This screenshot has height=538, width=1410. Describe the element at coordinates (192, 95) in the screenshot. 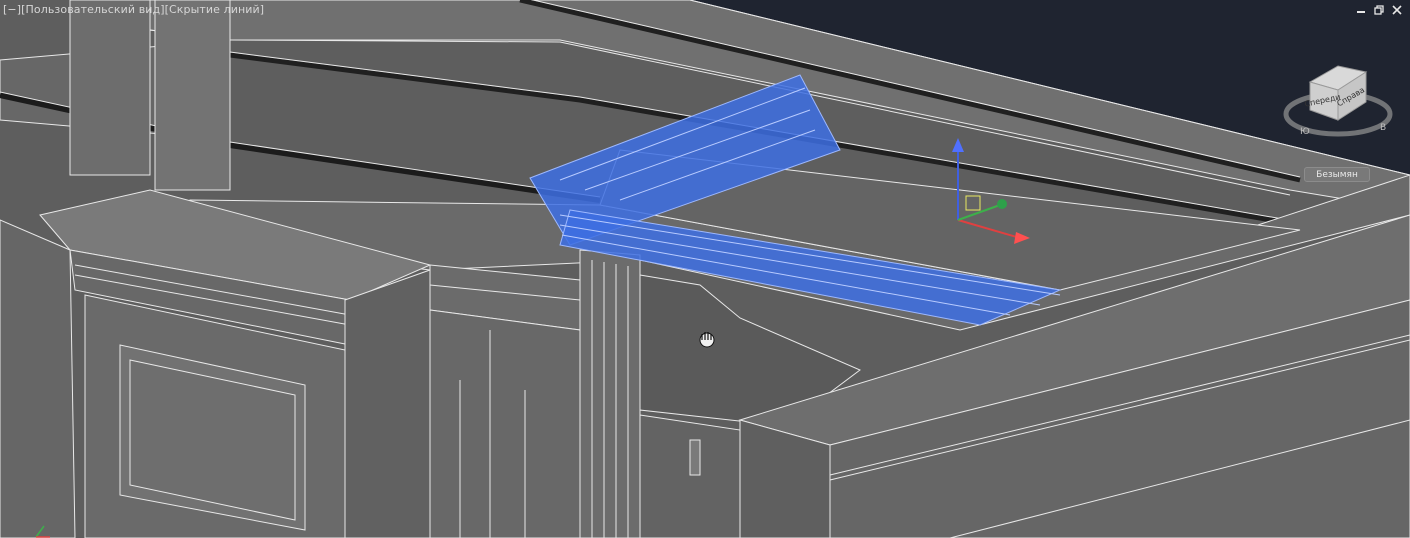

I see `left-pilaster-panel` at that location.